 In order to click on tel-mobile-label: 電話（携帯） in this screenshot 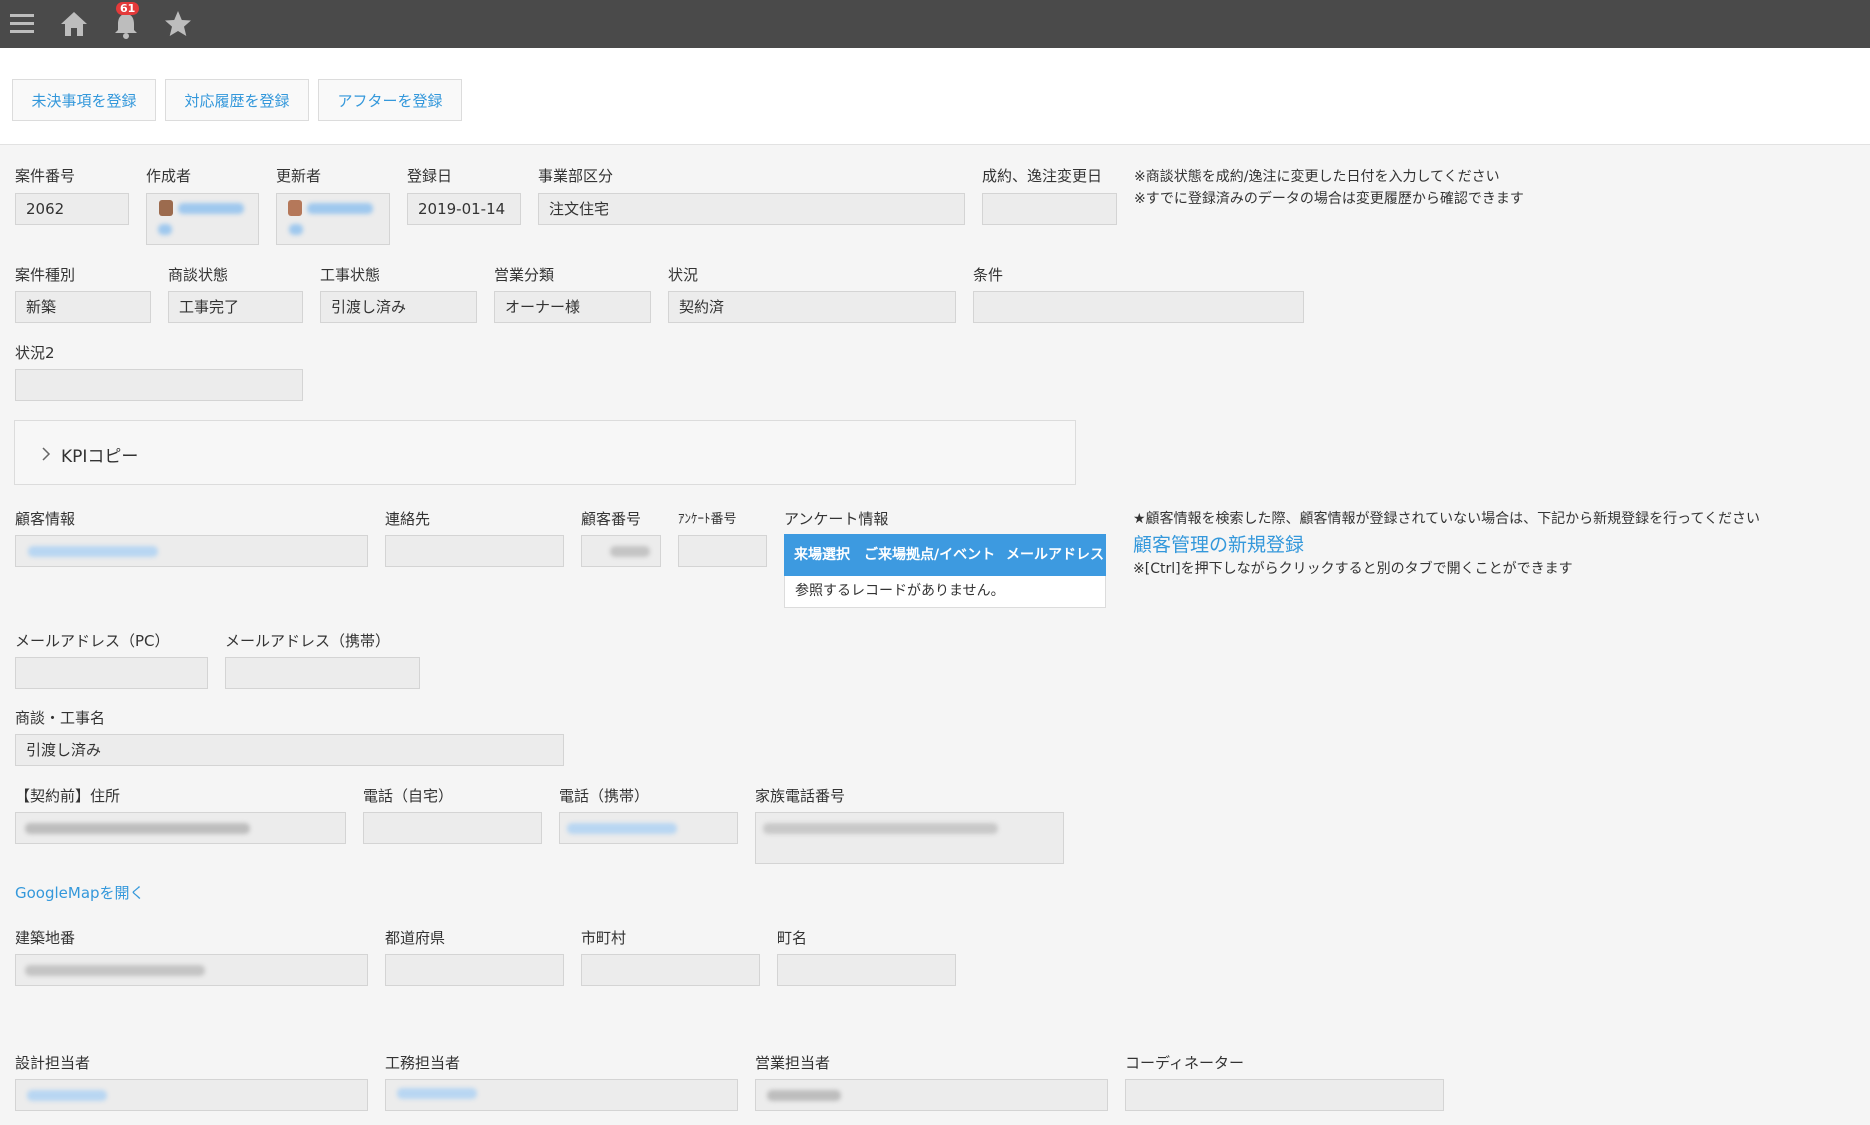, I will do `click(604, 796)`.